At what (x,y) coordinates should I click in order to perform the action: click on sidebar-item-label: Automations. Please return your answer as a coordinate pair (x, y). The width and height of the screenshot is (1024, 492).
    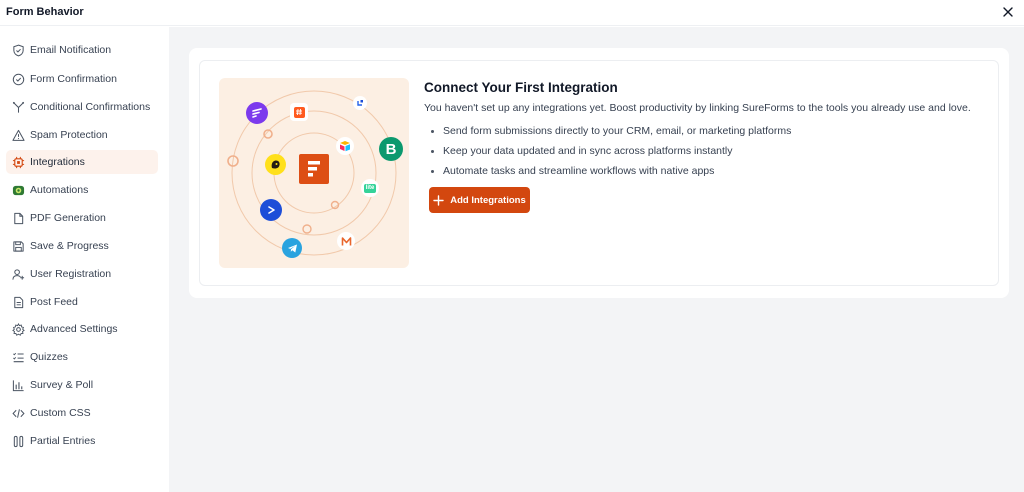
    Looking at the image, I should click on (59, 190).